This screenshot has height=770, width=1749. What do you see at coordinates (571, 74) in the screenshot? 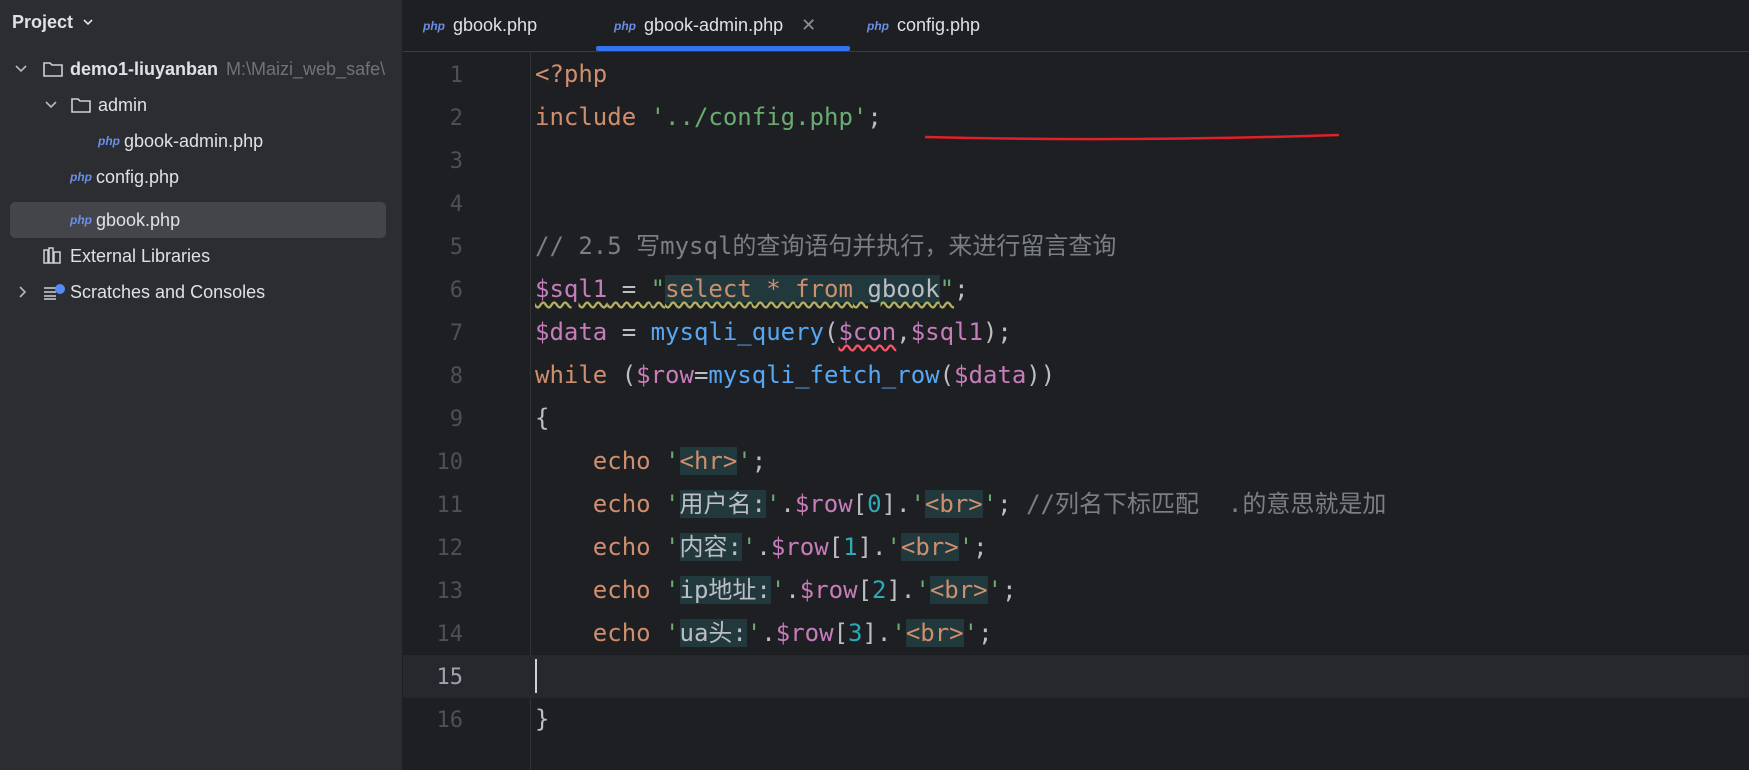
I see `php-open-tag: <?php` at bounding box center [571, 74].